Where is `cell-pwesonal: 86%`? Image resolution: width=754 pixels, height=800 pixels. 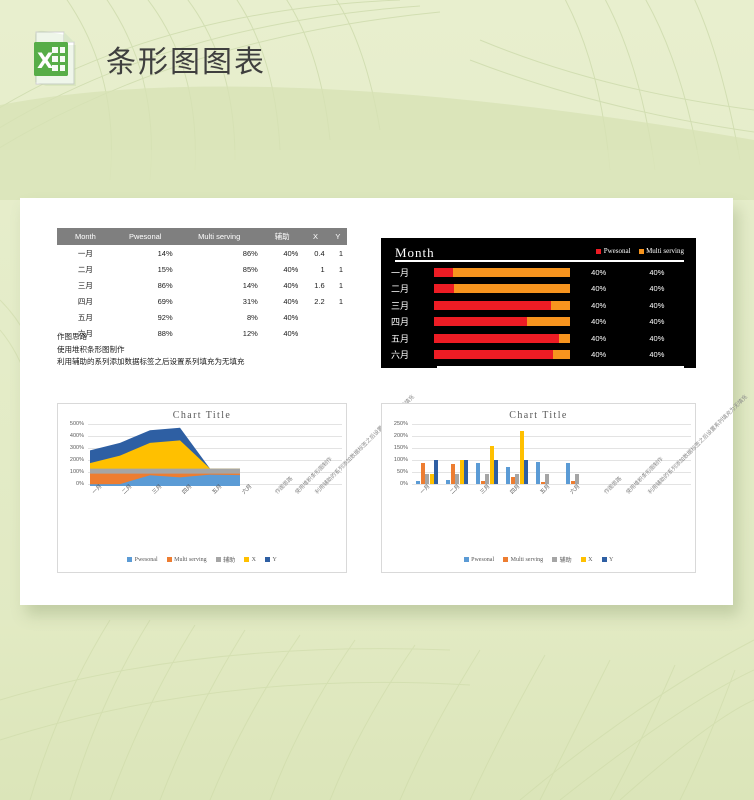 cell-pwesonal: 86% is located at coordinates (165, 285).